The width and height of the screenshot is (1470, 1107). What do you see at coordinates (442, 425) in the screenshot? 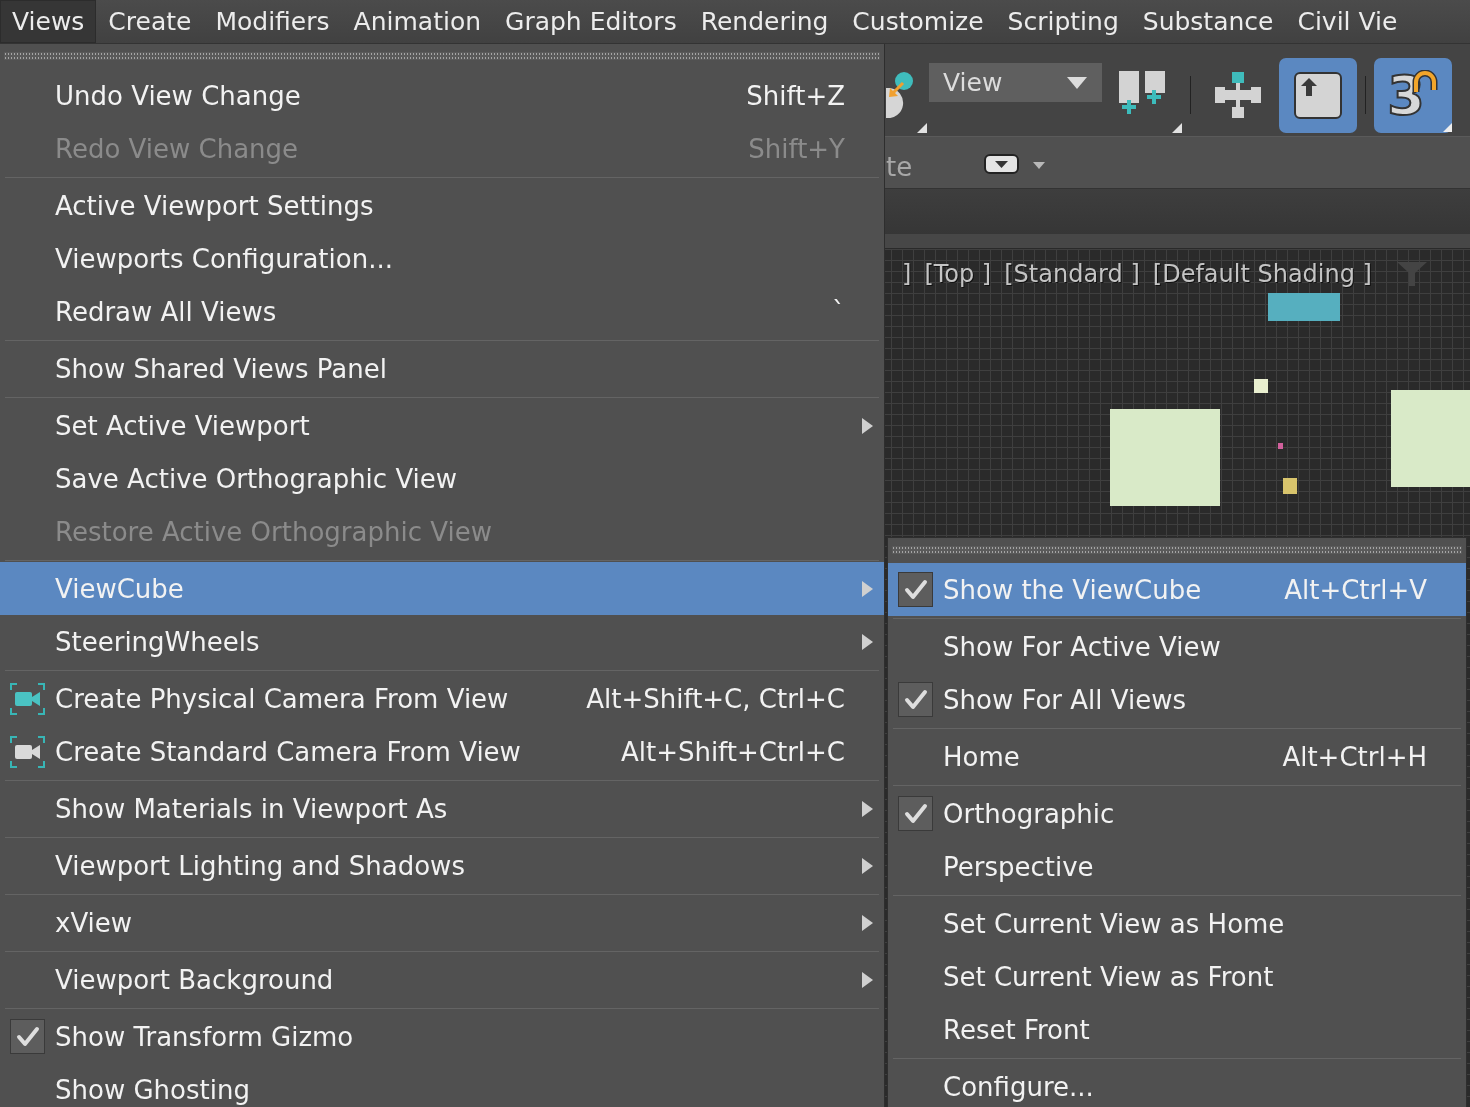
I see `menu-item: Set Active Viewport` at bounding box center [442, 425].